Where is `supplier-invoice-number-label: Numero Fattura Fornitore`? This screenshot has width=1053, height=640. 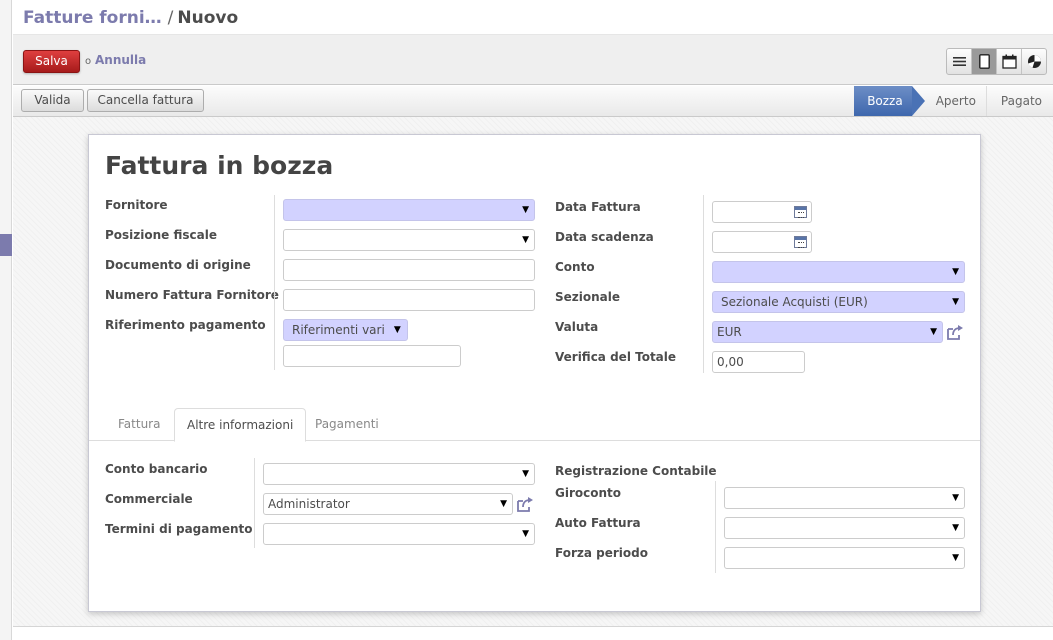 supplier-invoice-number-label: Numero Fattura Fornitore is located at coordinates (192, 295).